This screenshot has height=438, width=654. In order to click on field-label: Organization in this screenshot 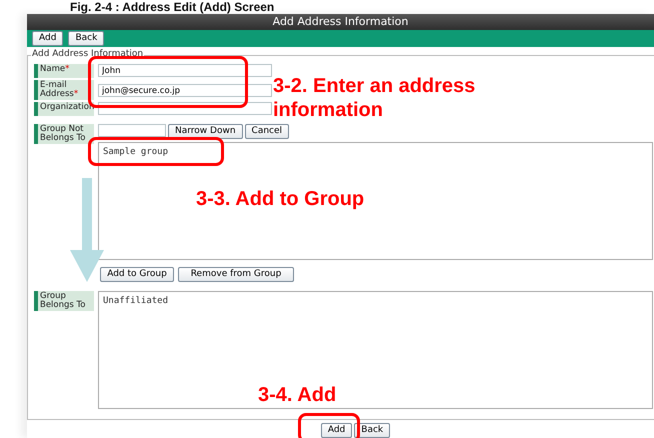, I will do `click(64, 109)`.